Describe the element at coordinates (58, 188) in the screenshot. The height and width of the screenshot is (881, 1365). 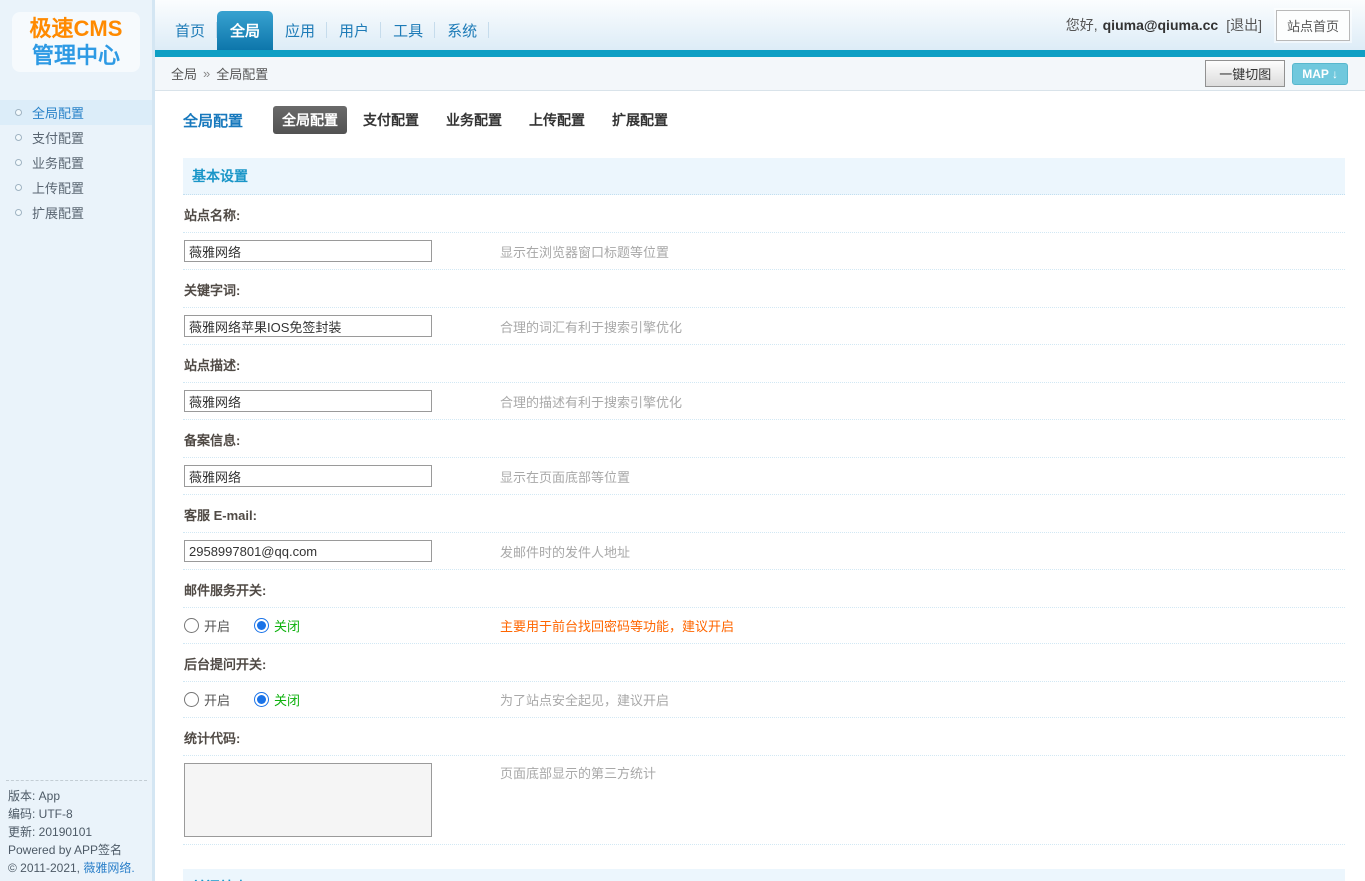
I see `sidebar-item-label: 上传配置` at that location.